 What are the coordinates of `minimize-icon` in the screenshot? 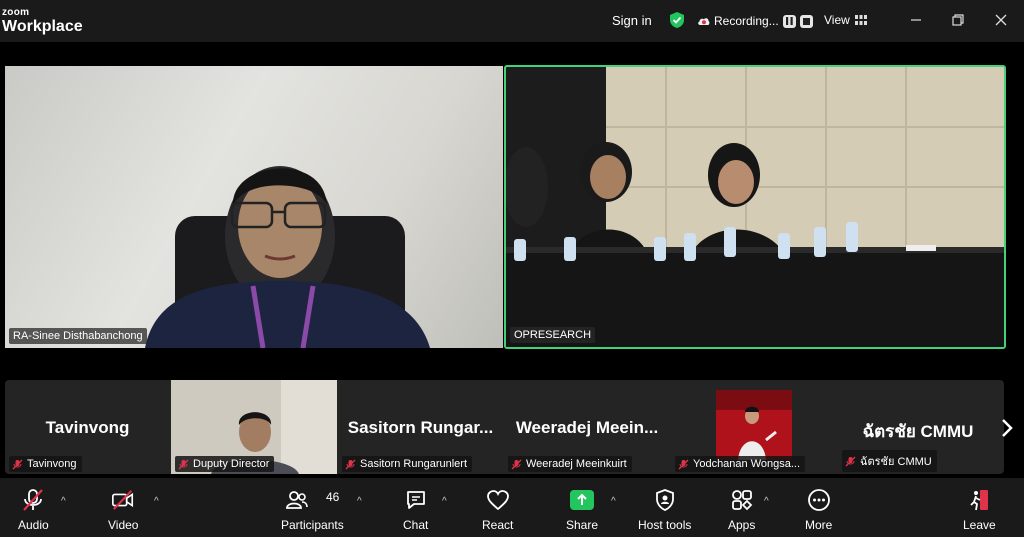 It's located at (916, 20).